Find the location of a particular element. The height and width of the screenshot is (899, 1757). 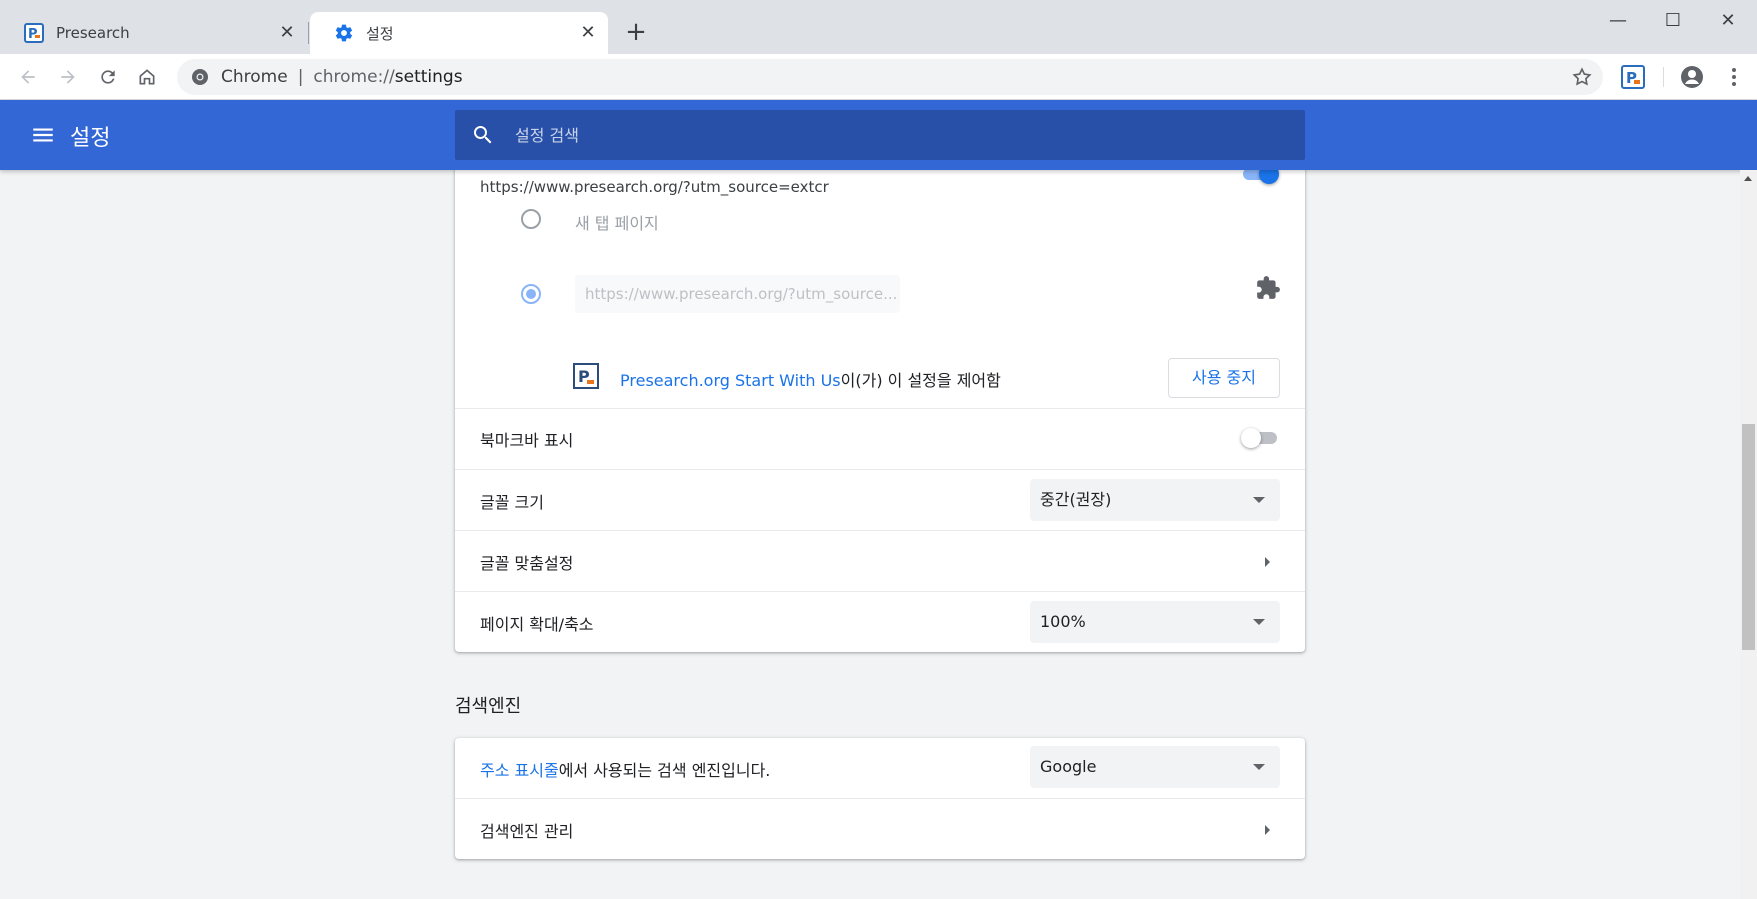

address-bar-link: 주소 표시줄 is located at coordinates (519, 770).